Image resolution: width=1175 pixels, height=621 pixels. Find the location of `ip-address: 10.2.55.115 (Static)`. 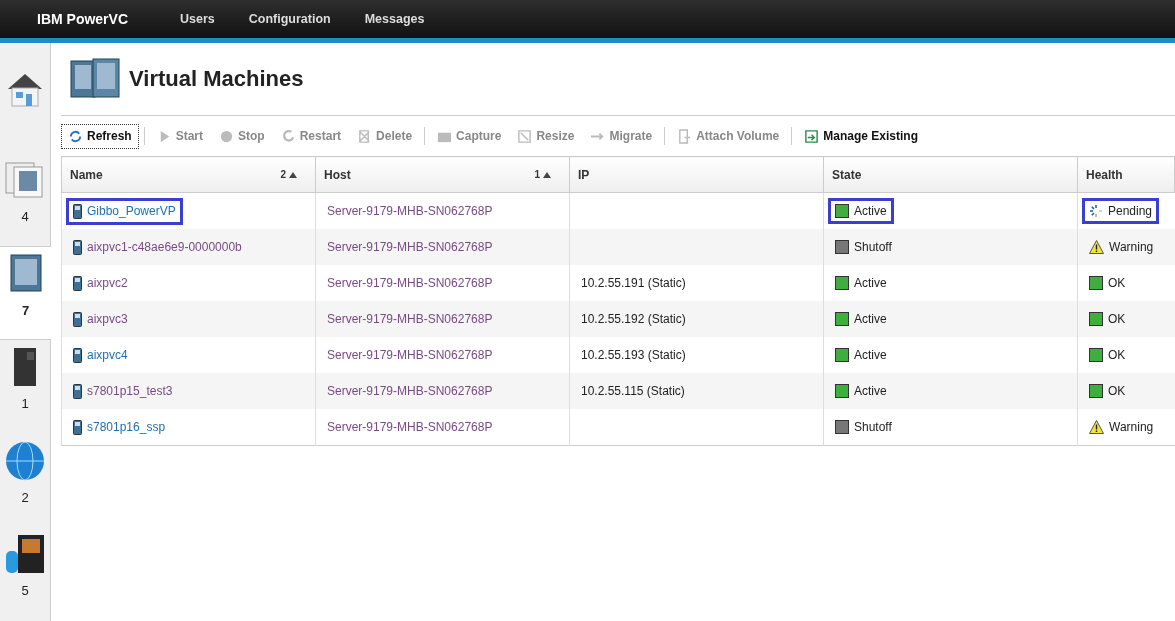

ip-address: 10.2.55.115 (Static) is located at coordinates (633, 391).